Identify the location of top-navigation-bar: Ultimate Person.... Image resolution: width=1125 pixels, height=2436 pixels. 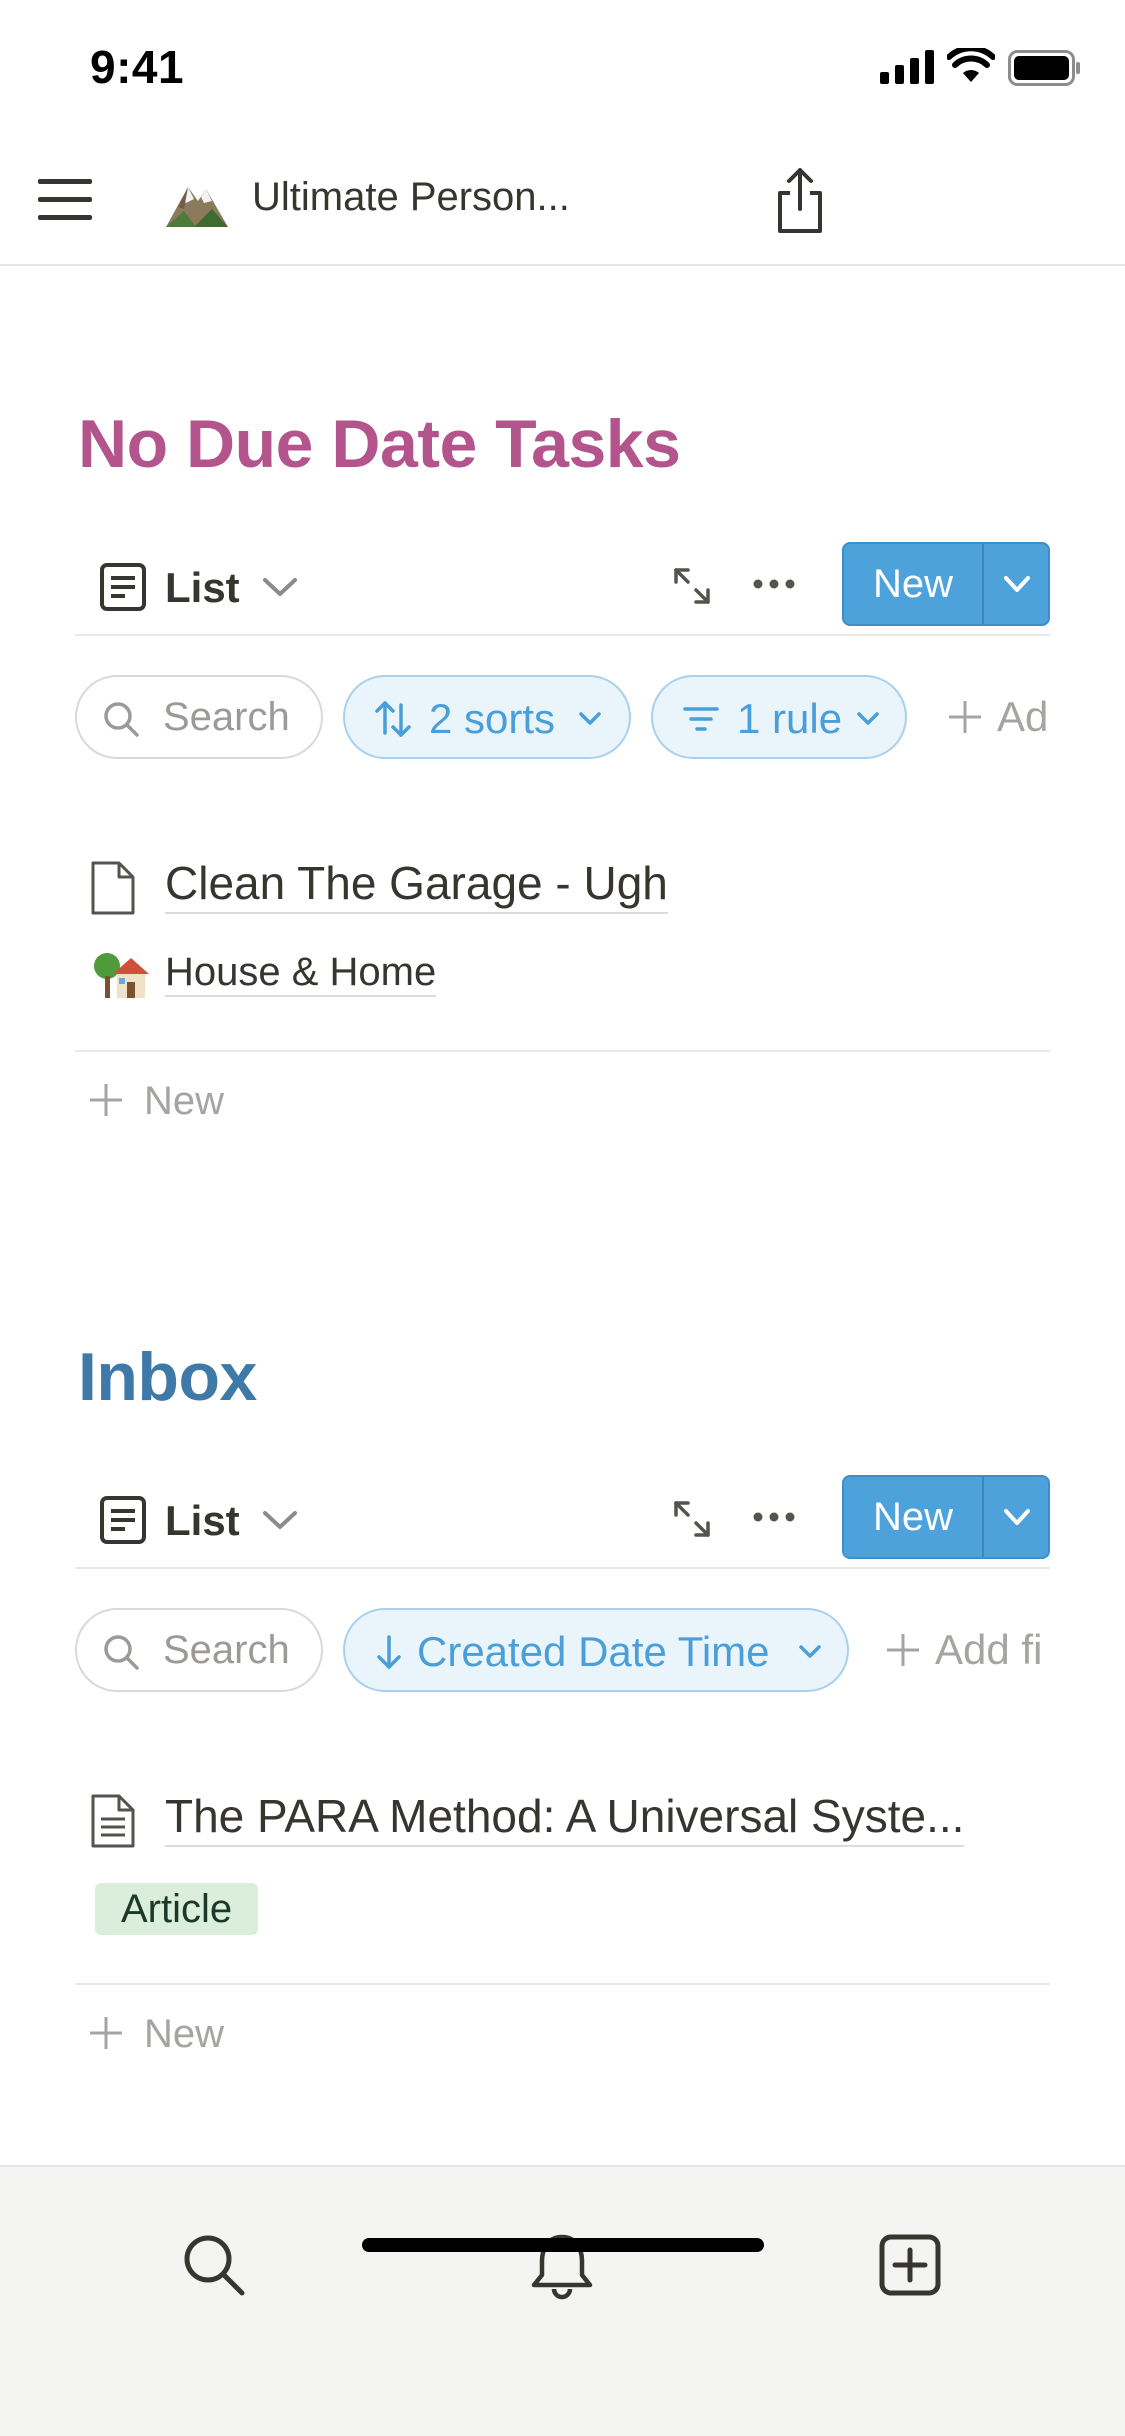
(562, 200).